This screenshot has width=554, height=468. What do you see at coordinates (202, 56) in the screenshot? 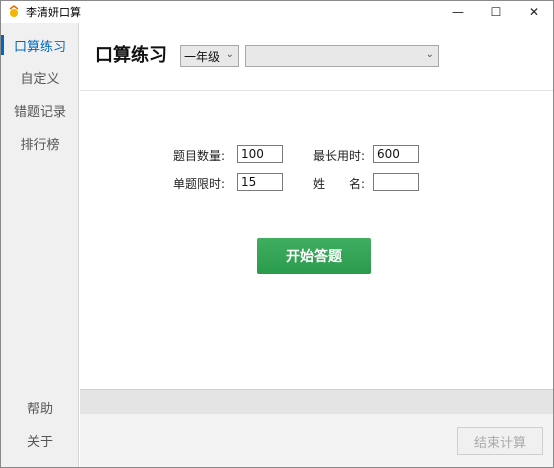
I see `grade-select-value: 一年级` at bounding box center [202, 56].